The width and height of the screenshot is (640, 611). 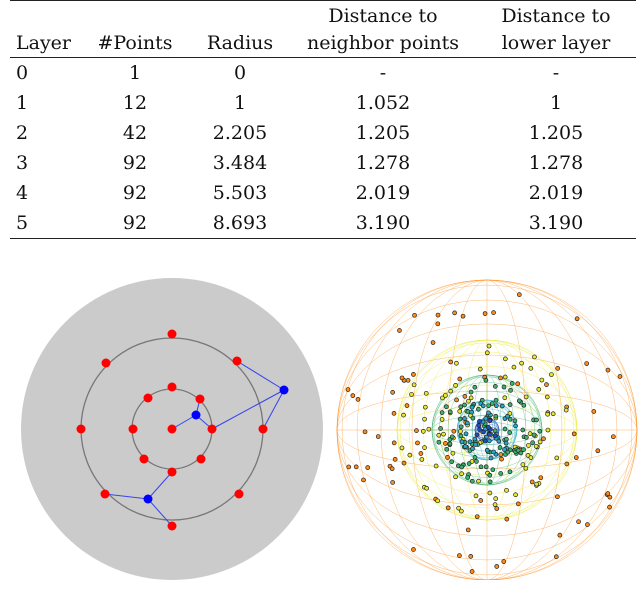 I want to click on table-cell: 1.052, so click(x=383, y=103).